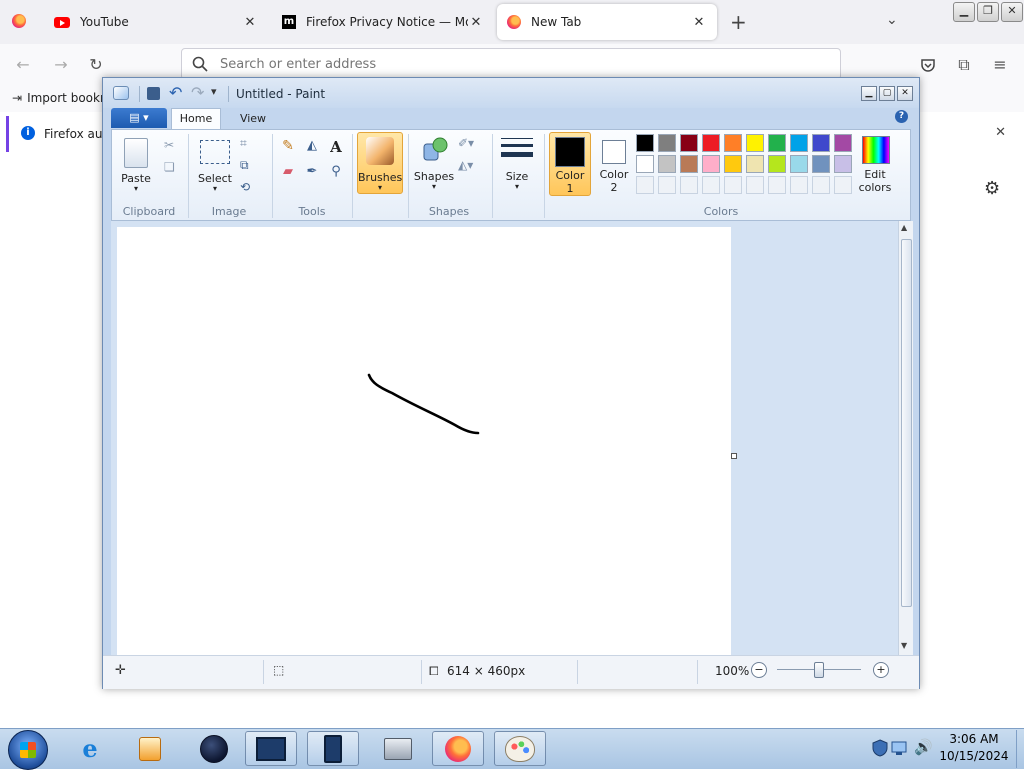  I want to click on size-button: Size ▾, so click(517, 163).